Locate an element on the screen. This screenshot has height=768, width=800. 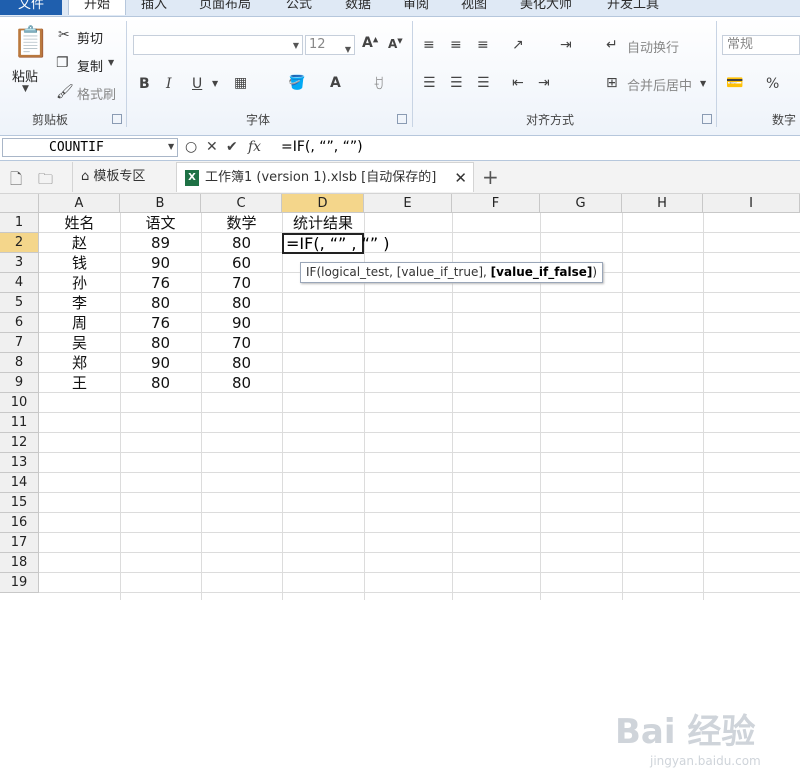
align-top-icon: ≡ is located at coordinates (429, 45).